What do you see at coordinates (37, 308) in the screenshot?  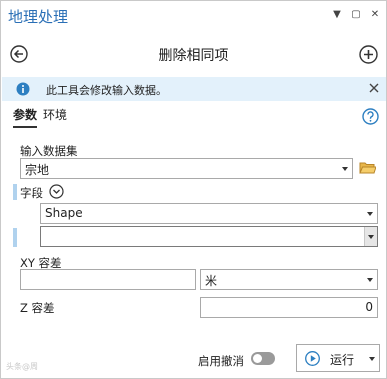 I see `z-tolerance-label: Z 容差` at bounding box center [37, 308].